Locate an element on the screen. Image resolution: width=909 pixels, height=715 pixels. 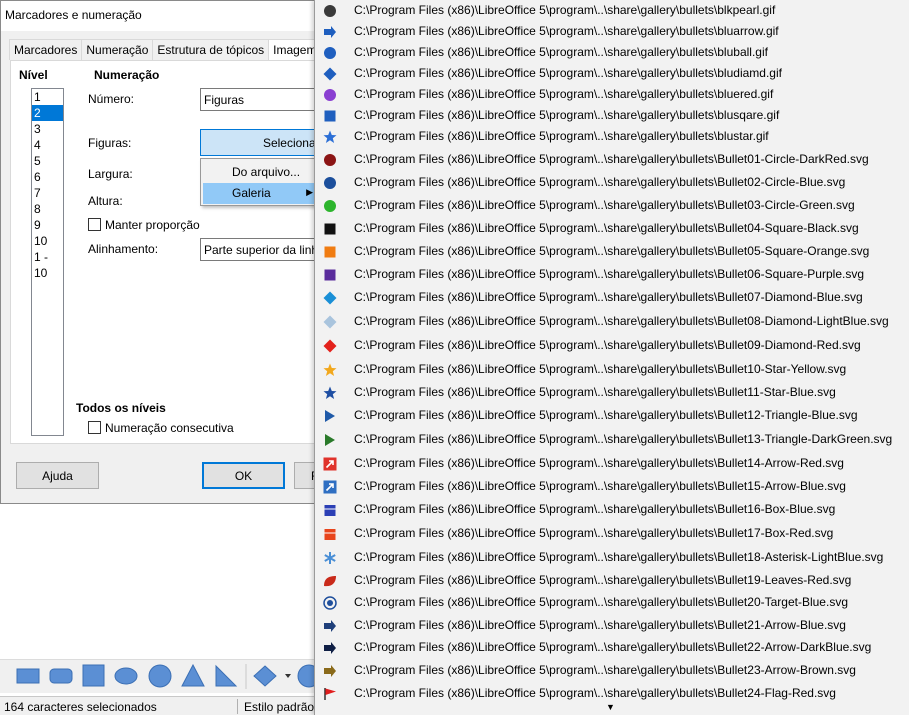
blue-star-icon is located at coordinates (330, 137).